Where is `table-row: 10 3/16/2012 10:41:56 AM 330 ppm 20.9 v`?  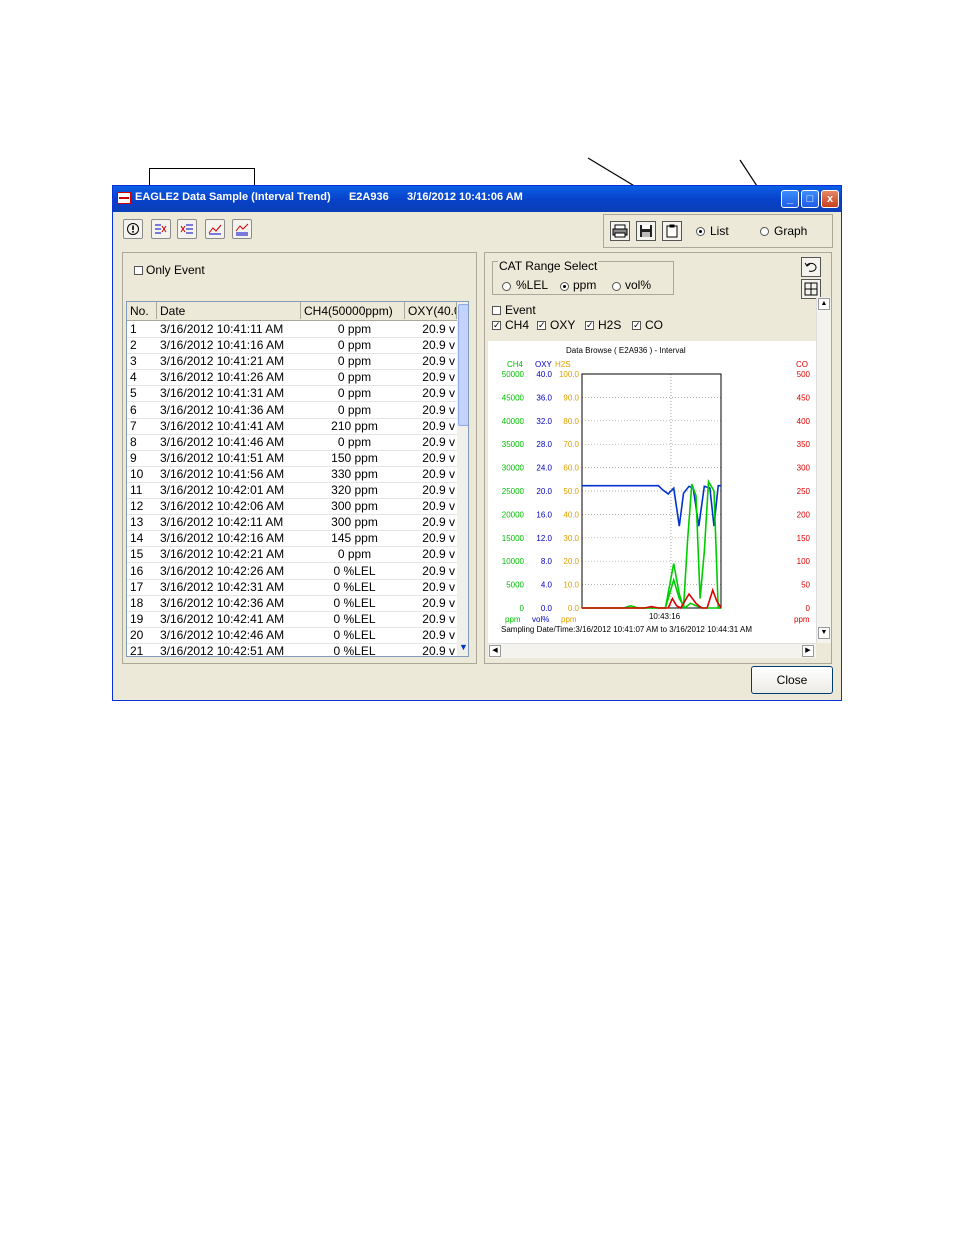
table-row: 10 3/16/2012 10:41:56 AM 330 ppm 20.9 v is located at coordinates (292, 474).